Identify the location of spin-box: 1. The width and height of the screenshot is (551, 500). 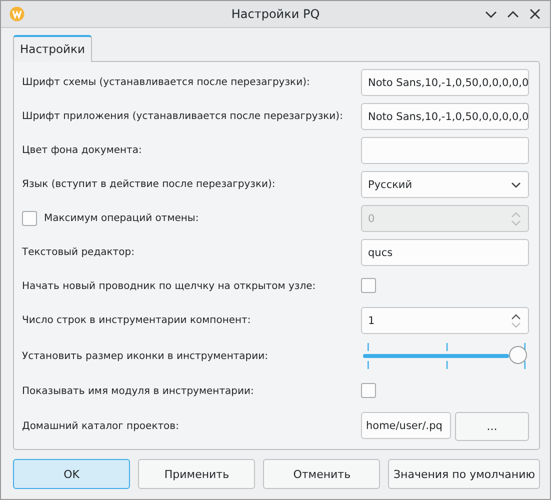
(445, 320).